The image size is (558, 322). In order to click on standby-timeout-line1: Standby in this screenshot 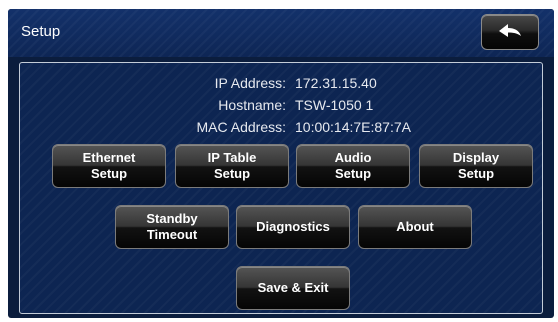, I will do `click(172, 218)`.